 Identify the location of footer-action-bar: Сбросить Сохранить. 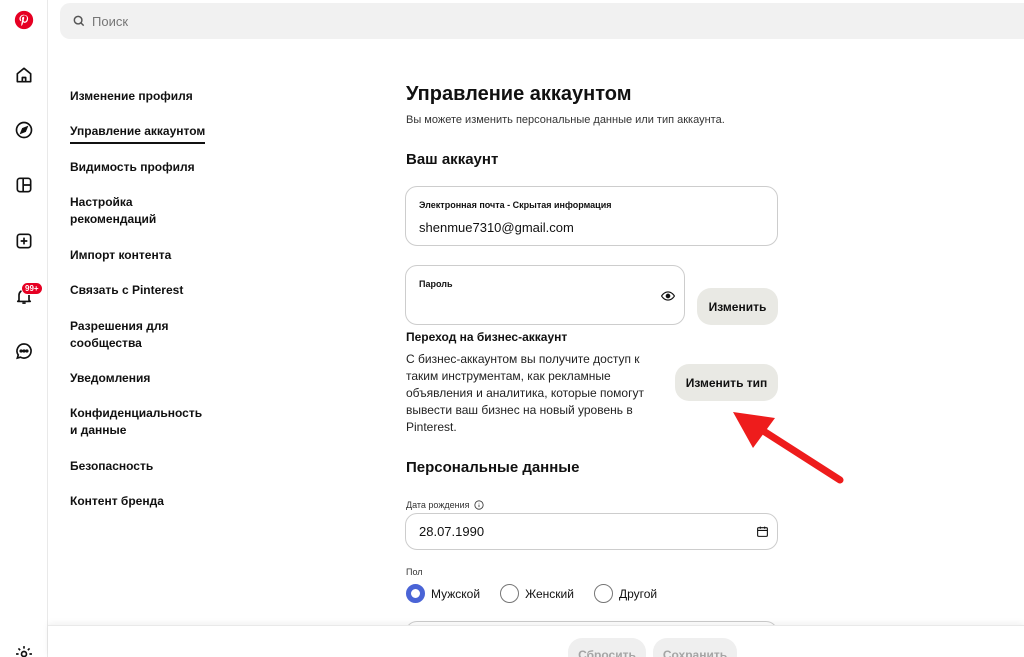
(536, 641).